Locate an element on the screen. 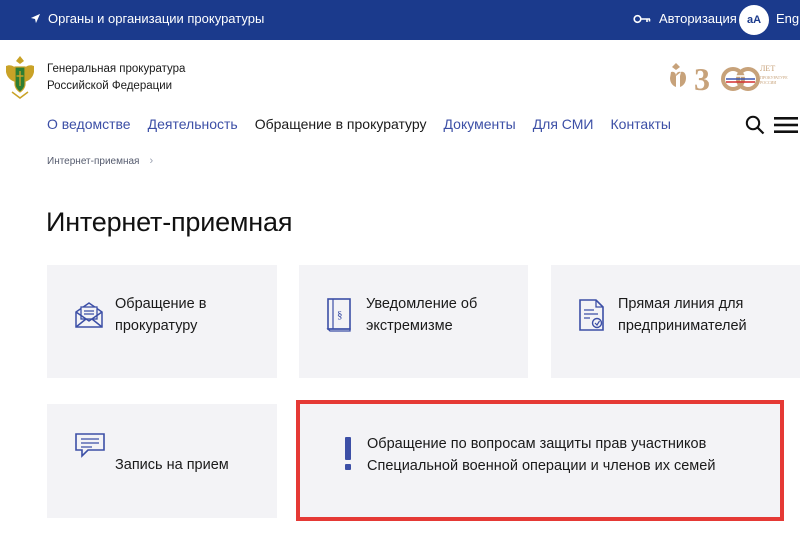 Image resolution: width=800 pixels, height=540 pixels. card-appointment-title: Запись на прием is located at coordinates (172, 465).